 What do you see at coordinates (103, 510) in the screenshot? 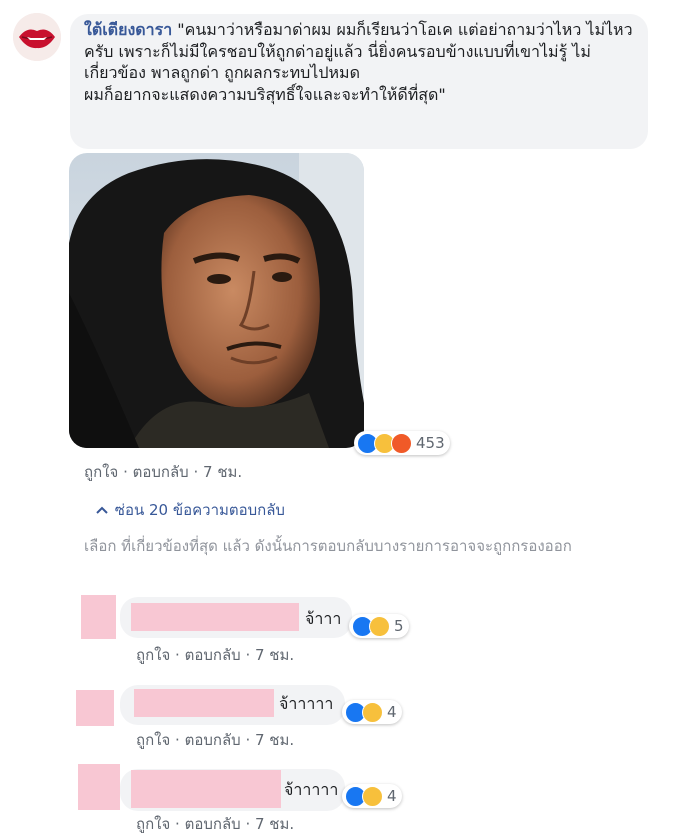
I see `chevron-up-icon` at bounding box center [103, 510].